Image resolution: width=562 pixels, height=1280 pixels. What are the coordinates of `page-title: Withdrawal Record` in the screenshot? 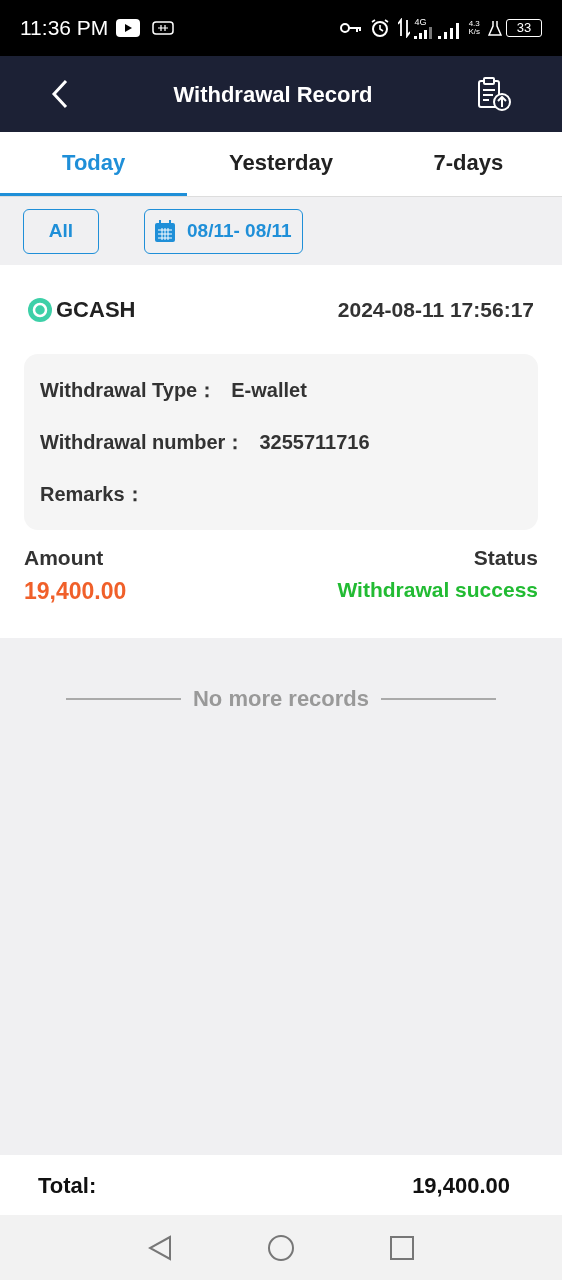 It's located at (273, 94).